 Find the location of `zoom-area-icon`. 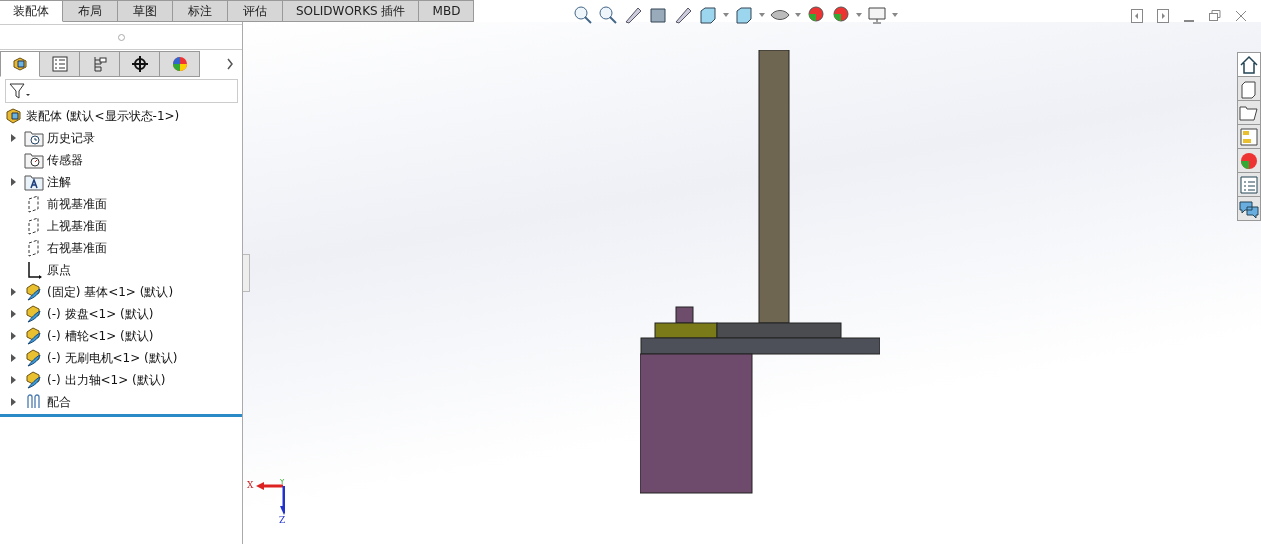

zoom-area-icon is located at coordinates (608, 15).